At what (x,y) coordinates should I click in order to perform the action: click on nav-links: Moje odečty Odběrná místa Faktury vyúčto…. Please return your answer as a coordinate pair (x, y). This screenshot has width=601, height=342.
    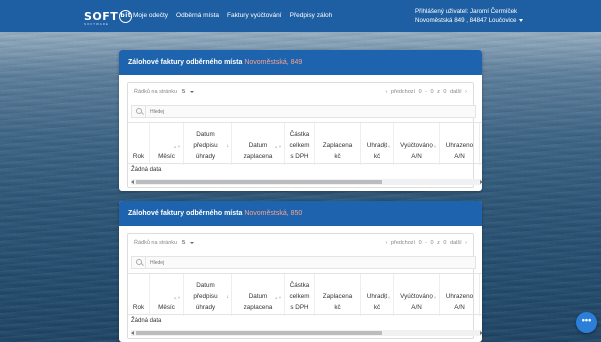
    Looking at the image, I should click on (232, 15).